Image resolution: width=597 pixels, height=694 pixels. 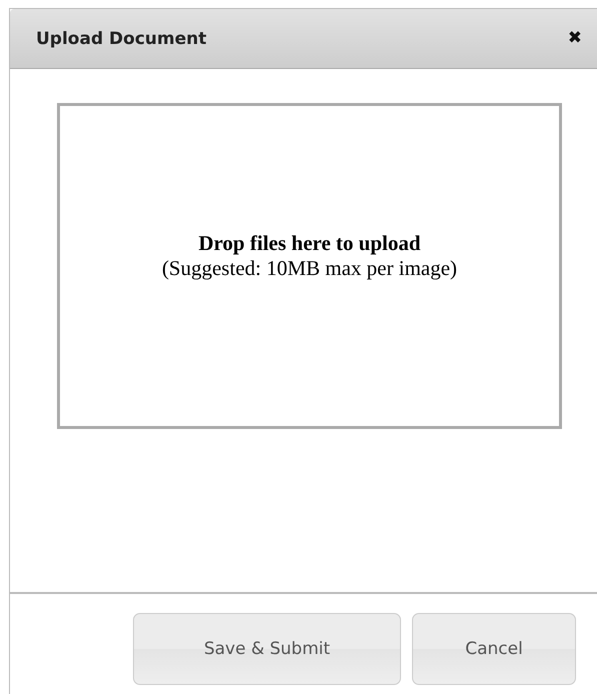 I want to click on drop-hint: (Suggested: 10MB max per image), so click(x=309, y=269).